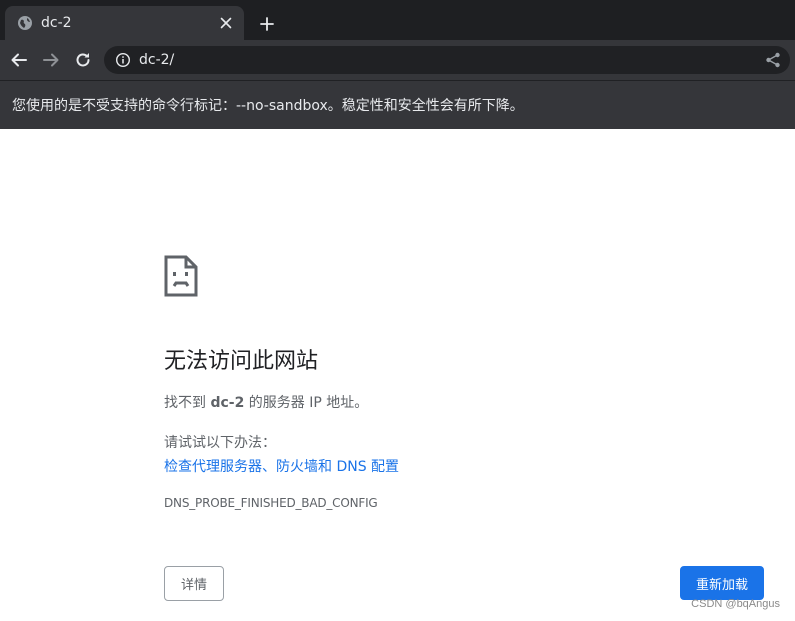 This screenshot has height=621, width=795. Describe the element at coordinates (156, 60) in the screenshot. I see `url-text: dc-2/` at that location.